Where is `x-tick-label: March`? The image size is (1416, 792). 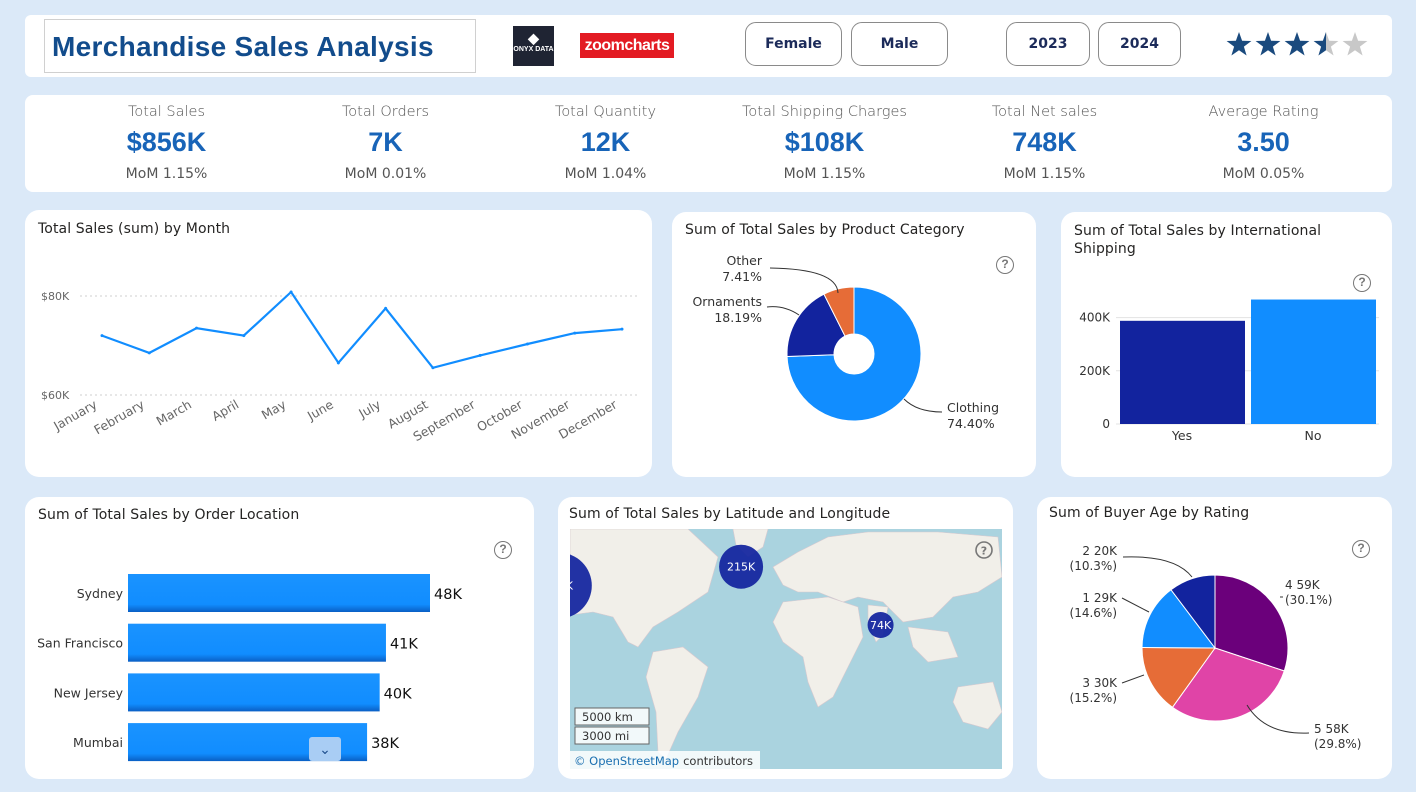
x-tick-label: March is located at coordinates (174, 413).